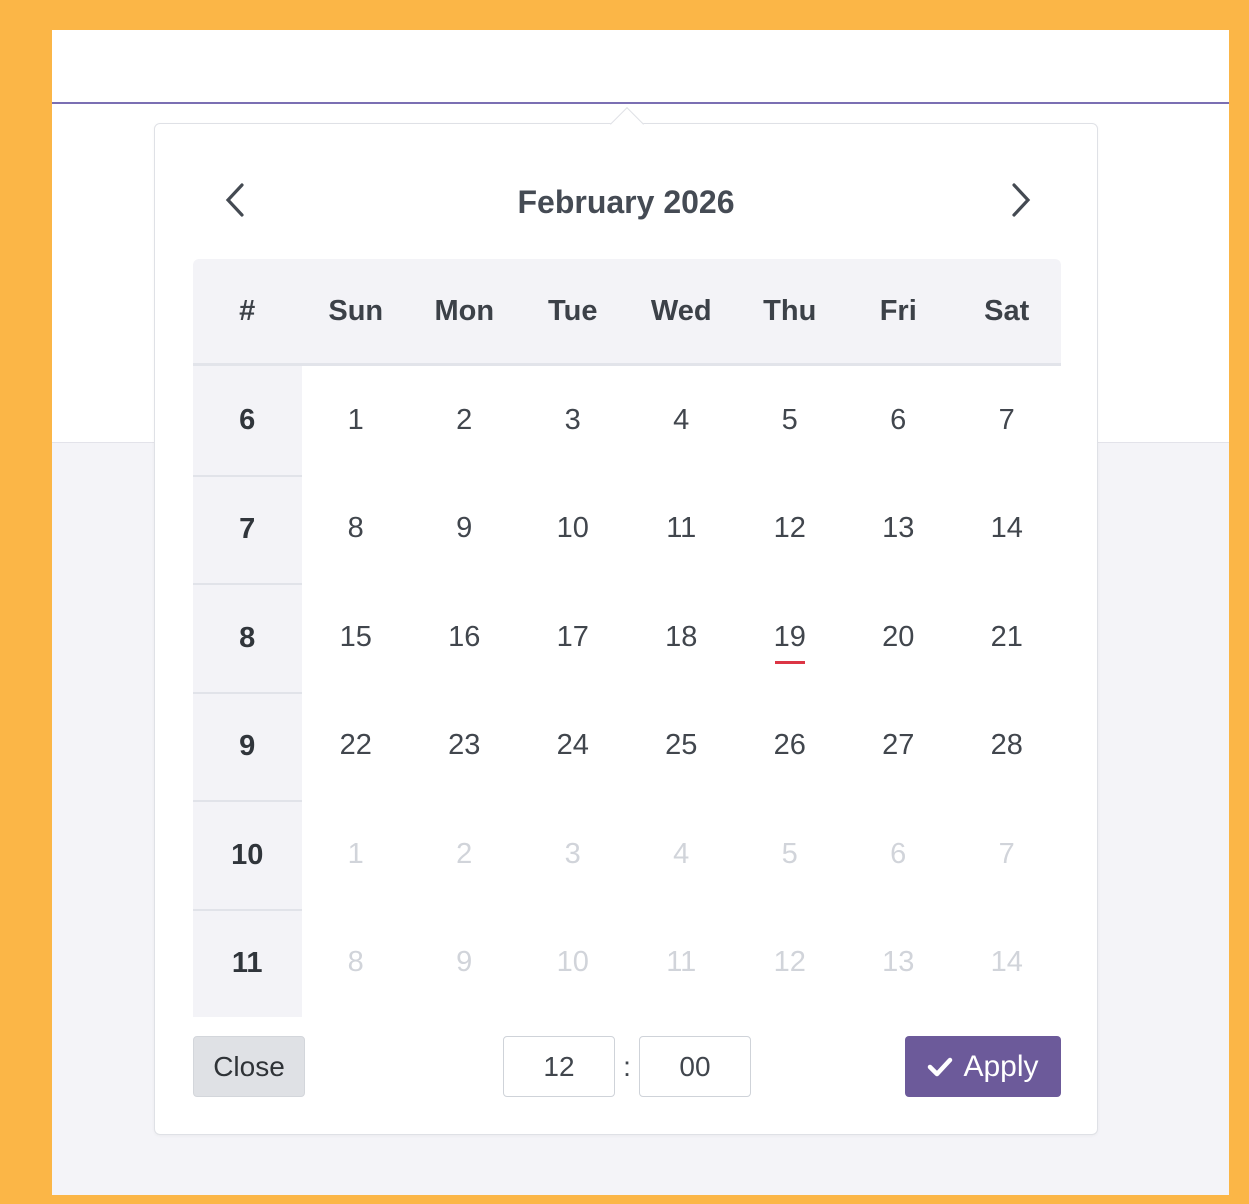  What do you see at coordinates (356, 746) in the screenshot?
I see `day-cell: 22` at bounding box center [356, 746].